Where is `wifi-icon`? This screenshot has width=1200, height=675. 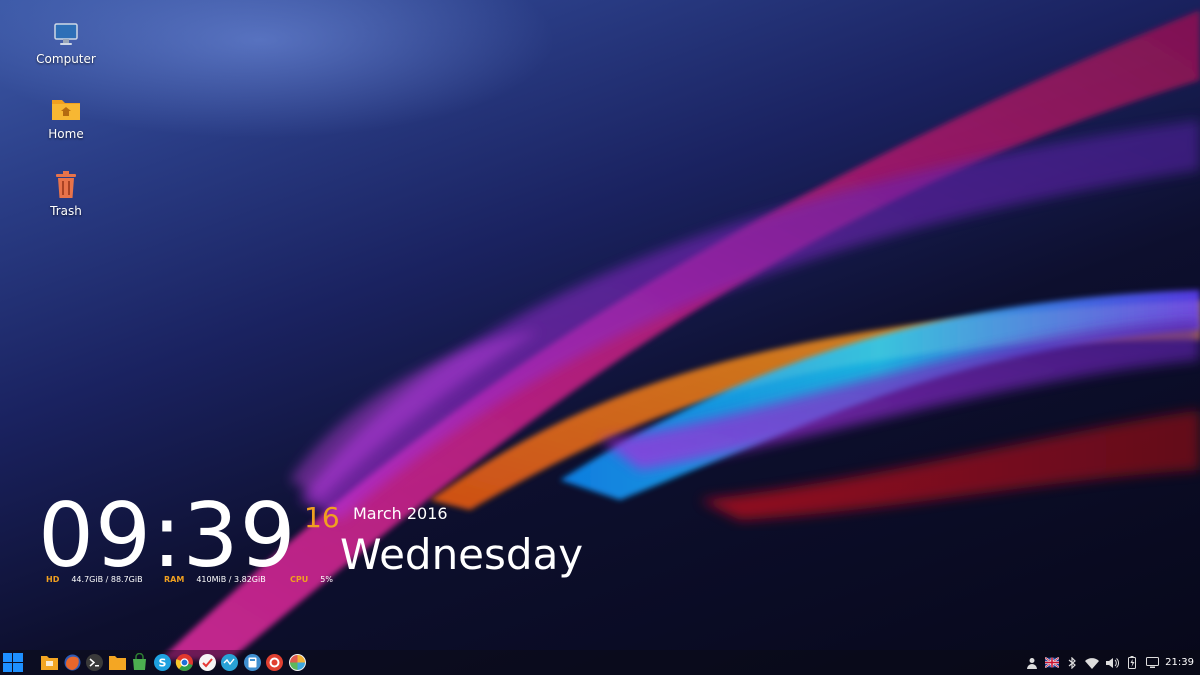 wifi-icon is located at coordinates (1092, 663).